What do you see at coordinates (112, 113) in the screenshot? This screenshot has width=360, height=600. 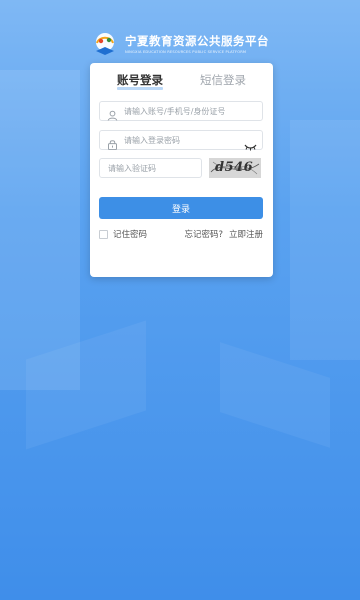 I see `user-icon` at bounding box center [112, 113].